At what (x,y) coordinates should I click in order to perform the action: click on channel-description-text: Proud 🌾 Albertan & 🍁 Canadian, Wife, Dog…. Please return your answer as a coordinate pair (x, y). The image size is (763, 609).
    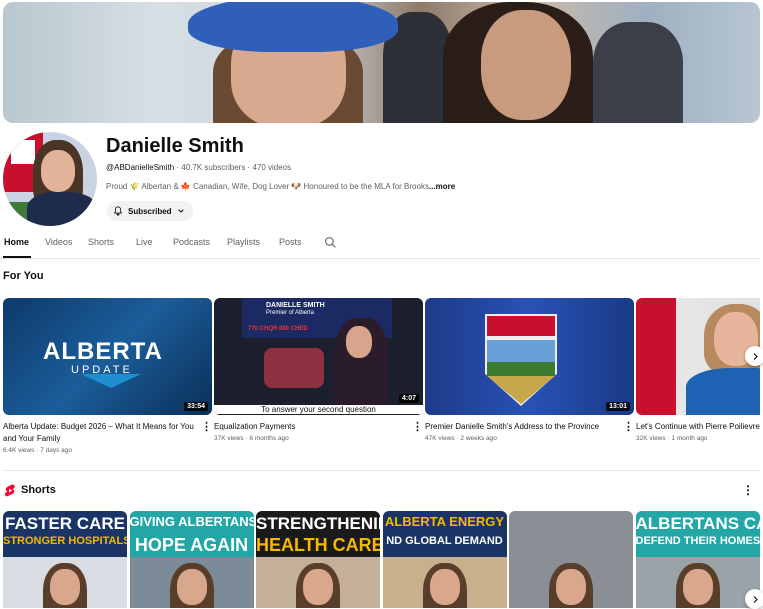
    Looking at the image, I should click on (267, 186).